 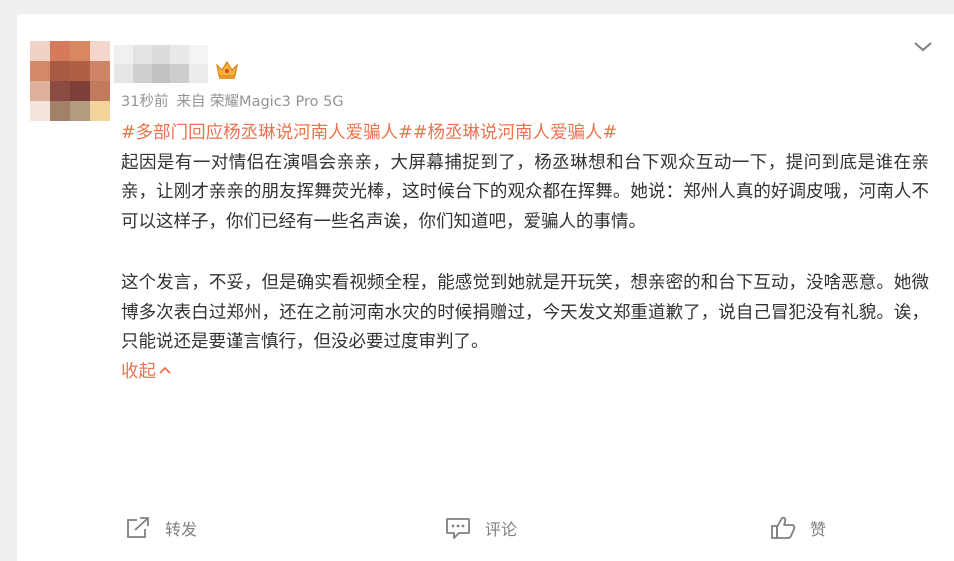 What do you see at coordinates (818, 529) in the screenshot?
I see `like-label: 赞` at bounding box center [818, 529].